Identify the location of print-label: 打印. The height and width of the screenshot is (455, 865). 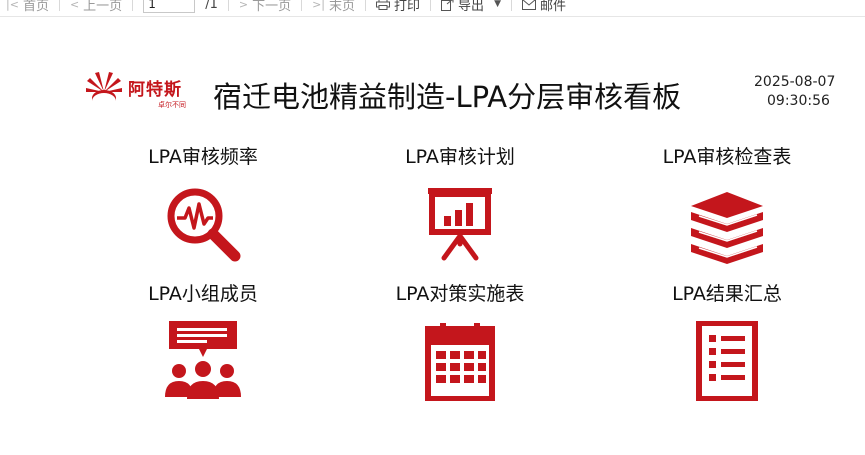
(407, 7).